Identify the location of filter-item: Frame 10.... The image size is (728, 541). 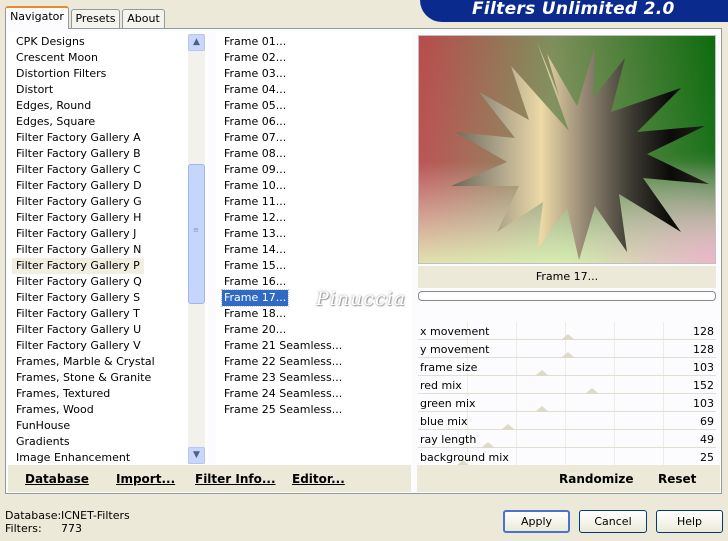
(255, 186).